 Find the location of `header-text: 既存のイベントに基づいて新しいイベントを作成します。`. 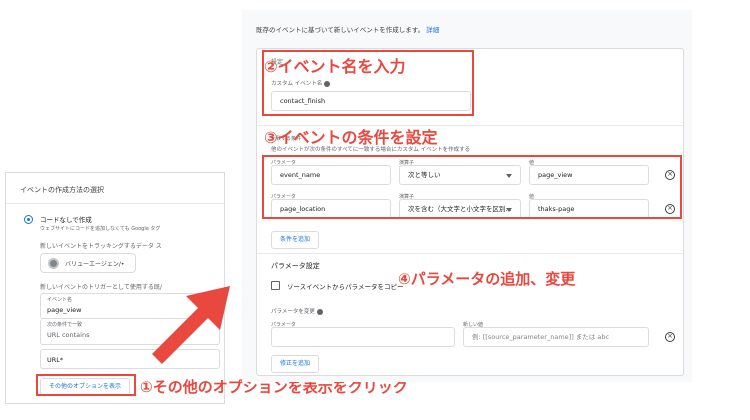

header-text: 既存のイベントに基づいて新しいイベントを作成します。 is located at coordinates (340, 30).